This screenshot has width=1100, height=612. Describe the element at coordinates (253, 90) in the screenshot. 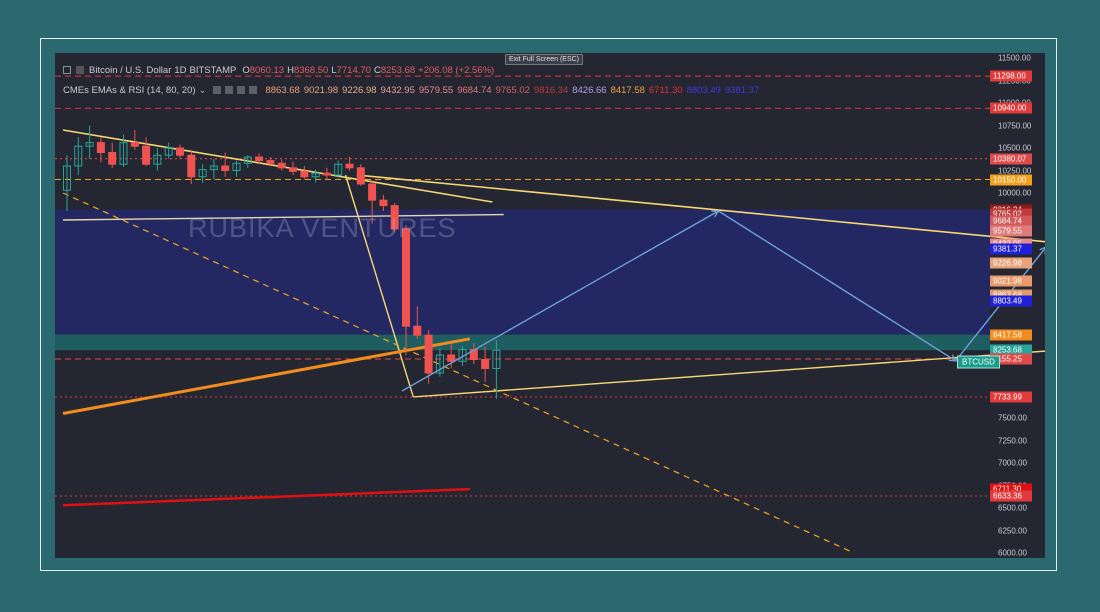

I see `more-icon` at that location.